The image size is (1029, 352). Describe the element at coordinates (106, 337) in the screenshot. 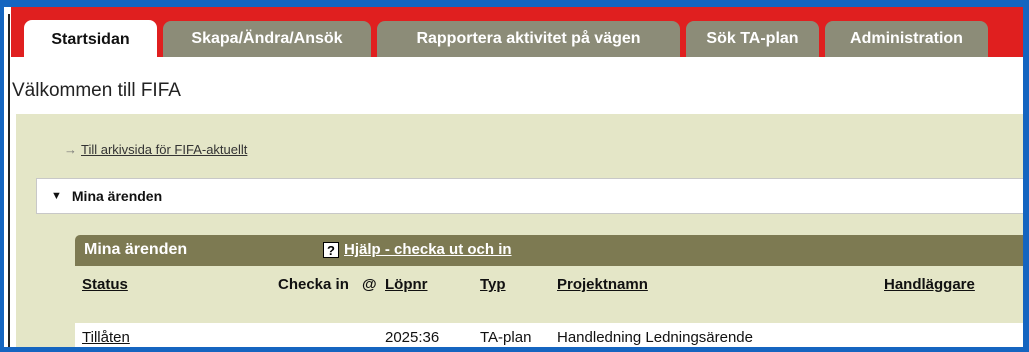

I see `row-status-link: Tillåten` at that location.